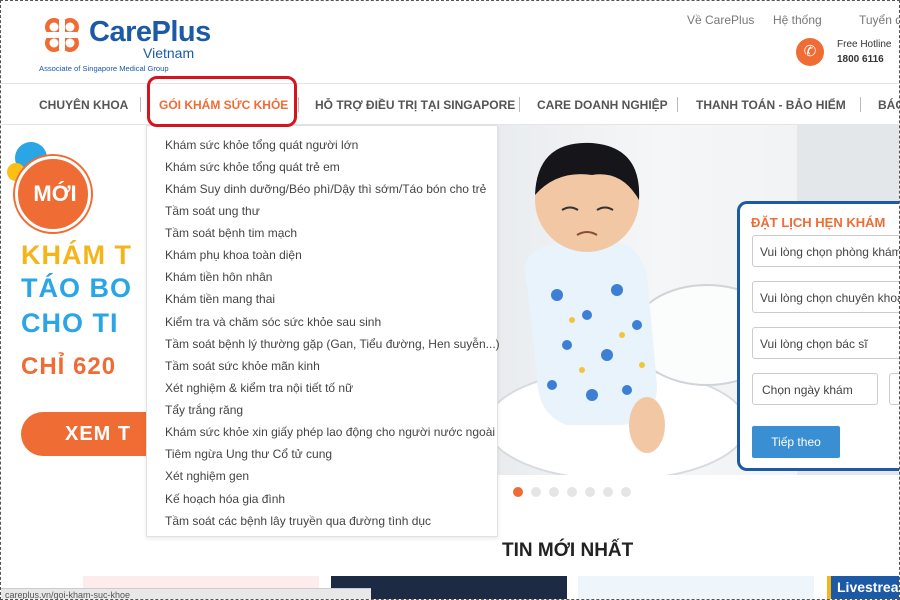  What do you see at coordinates (242, 366) in the screenshot?
I see `dropdown-item: Tầm soát sức khỏe mãn kinh` at bounding box center [242, 366].